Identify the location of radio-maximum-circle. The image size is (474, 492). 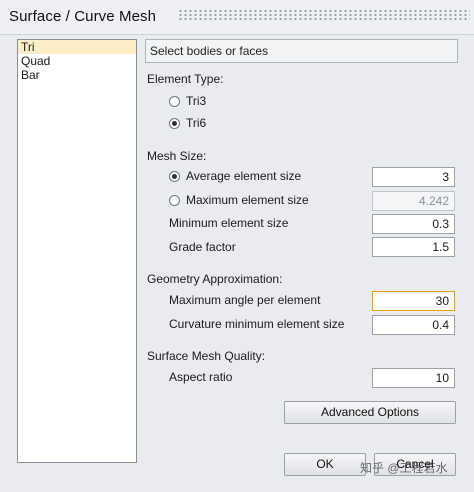
(174, 200).